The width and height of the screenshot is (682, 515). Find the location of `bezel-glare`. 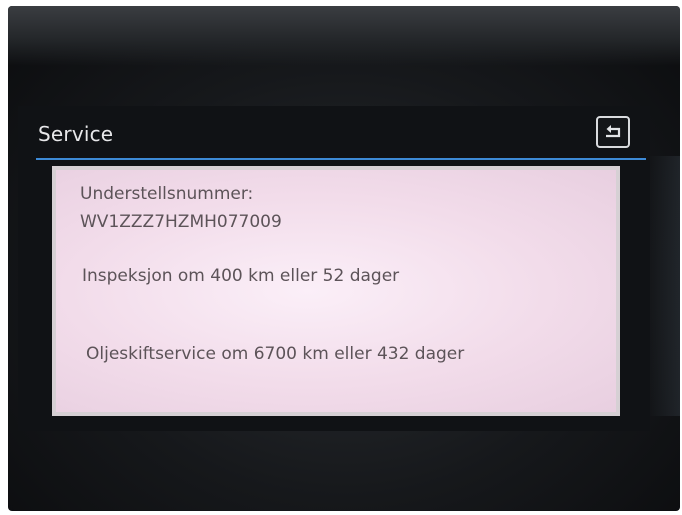

bezel-glare is located at coordinates (344, 36).